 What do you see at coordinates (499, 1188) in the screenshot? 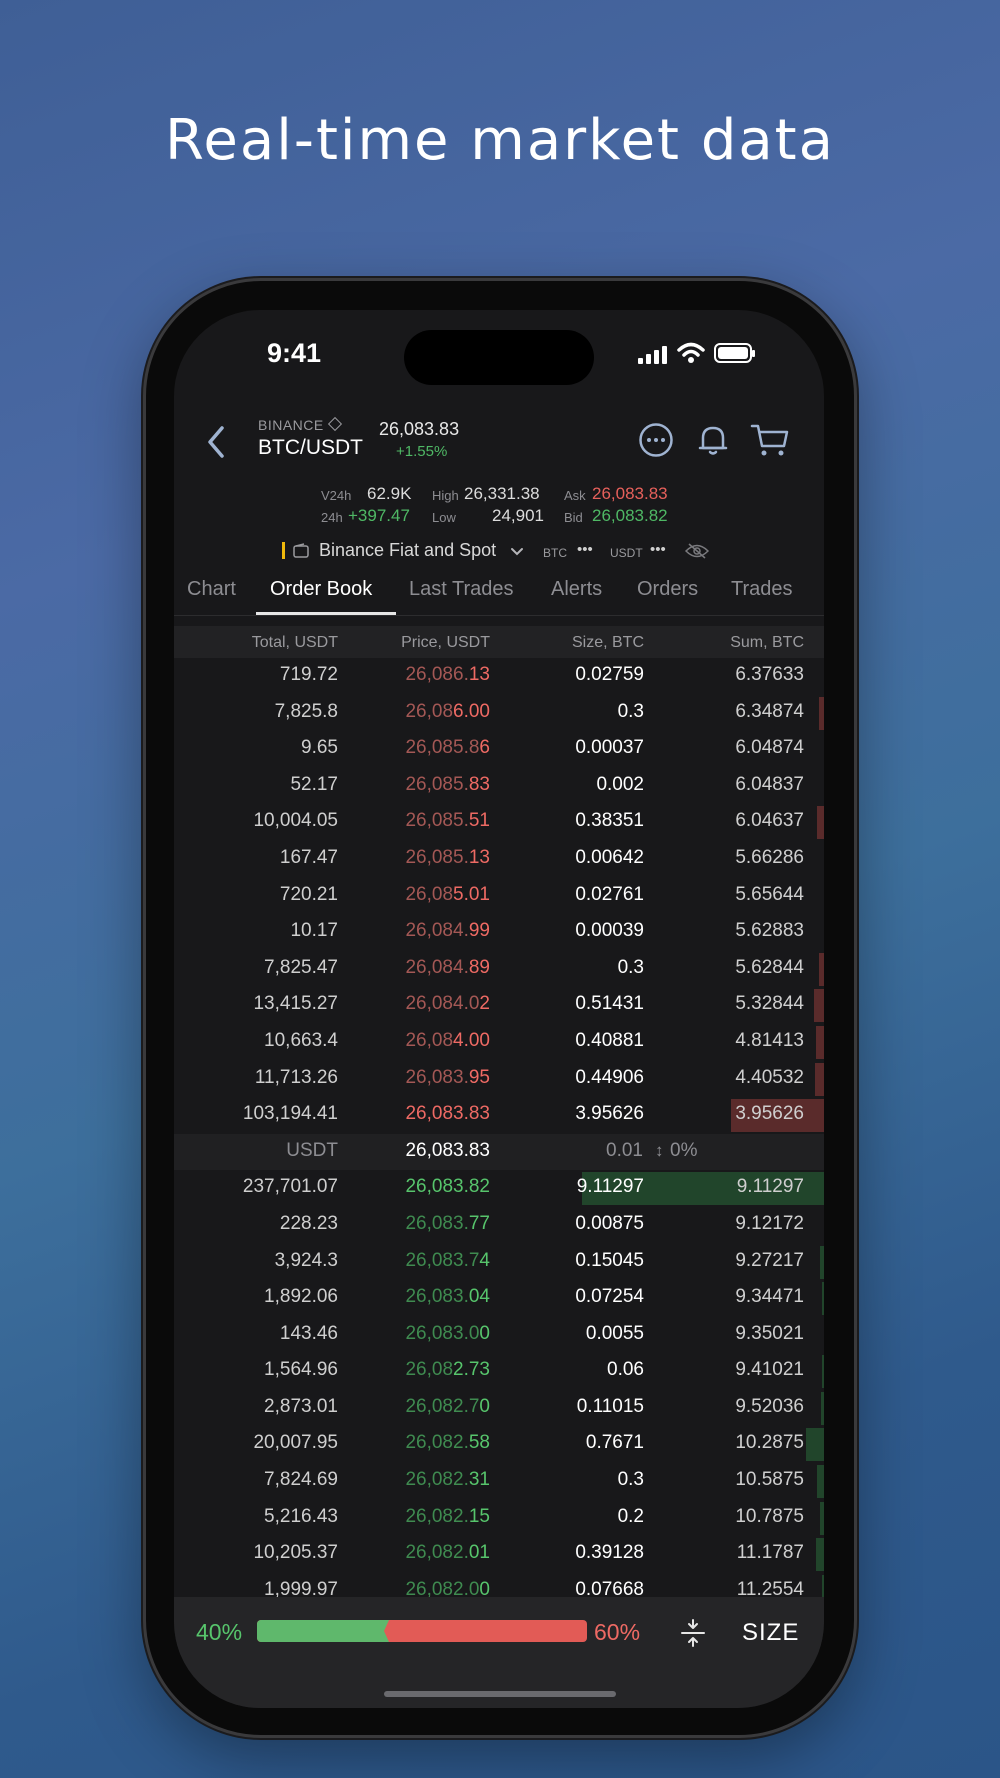
I see `bid-row: 237,701.07 26,083.82 9.11297 9.11297` at bounding box center [499, 1188].